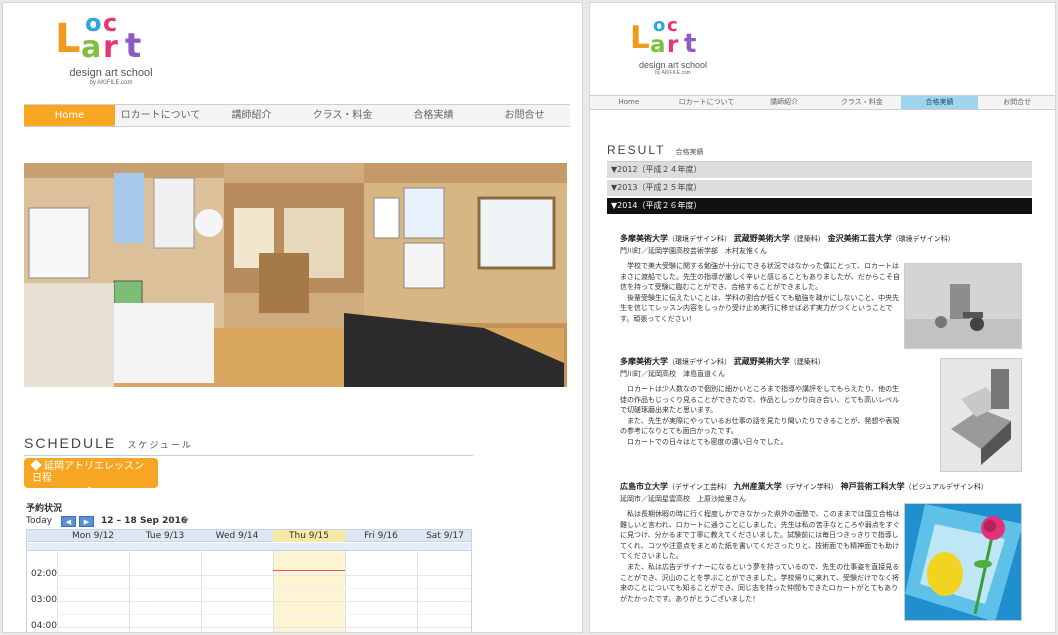  What do you see at coordinates (111, 83) in the screenshot?
I see `logo-byline: by AKIFILE.com` at bounding box center [111, 83].